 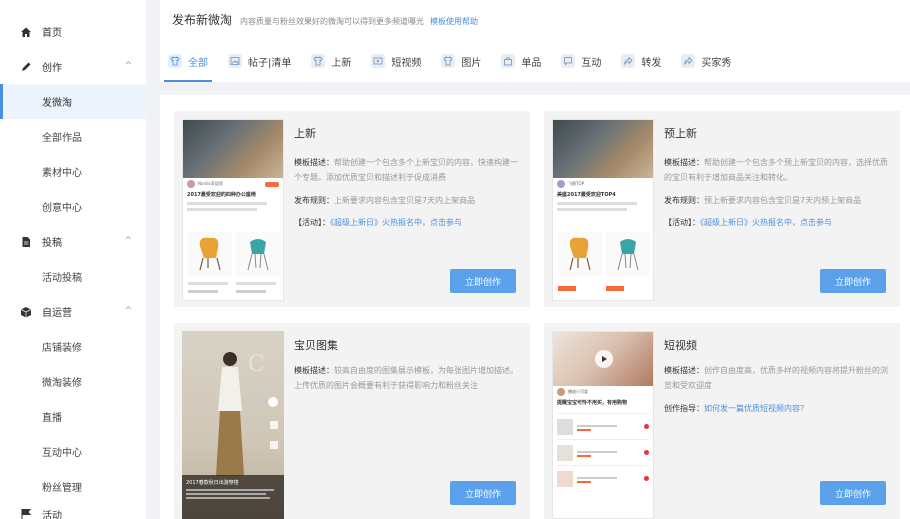 What do you see at coordinates (73, 171) in the screenshot?
I see `sidebar-item-materials: 素材中心` at bounding box center [73, 171].